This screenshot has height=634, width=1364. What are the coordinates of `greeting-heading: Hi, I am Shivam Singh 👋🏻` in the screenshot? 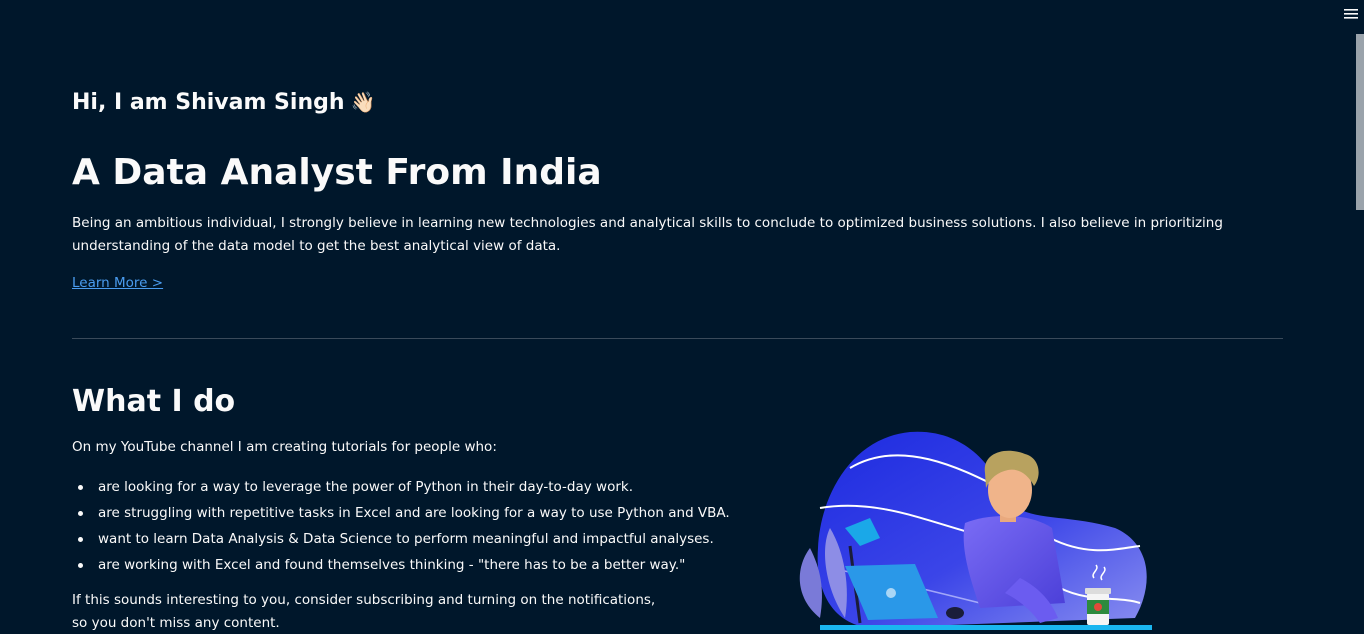 It's located at (223, 102).